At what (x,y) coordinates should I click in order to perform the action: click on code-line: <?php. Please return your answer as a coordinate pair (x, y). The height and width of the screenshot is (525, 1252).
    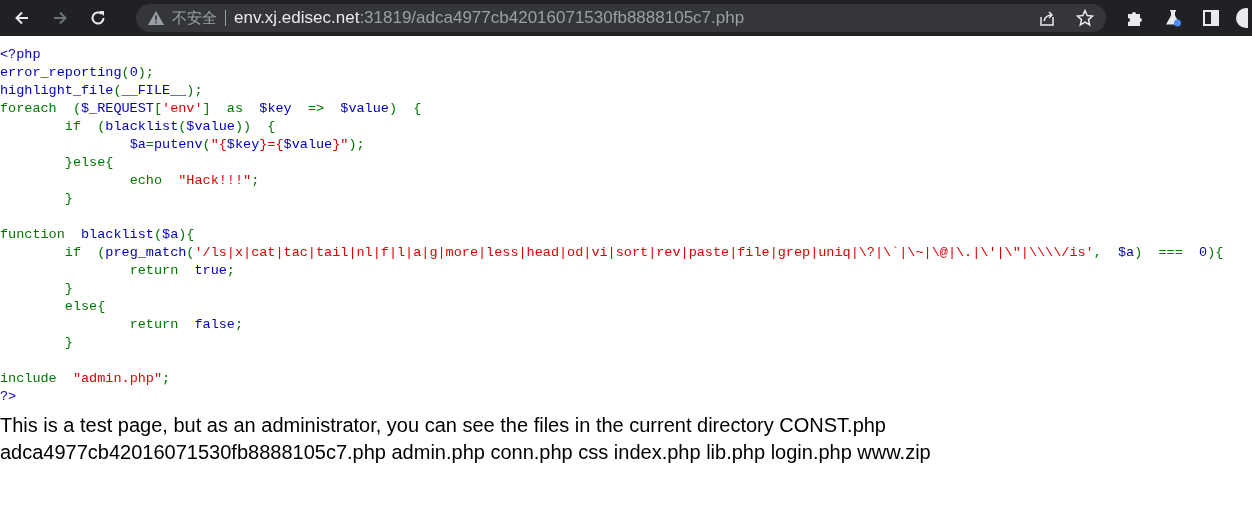
    Looking at the image, I should click on (20, 55).